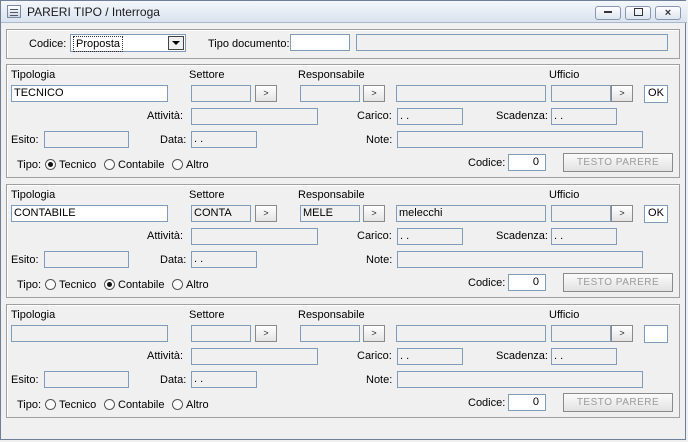  I want to click on codice-select-value: Proposta, so click(98, 44).